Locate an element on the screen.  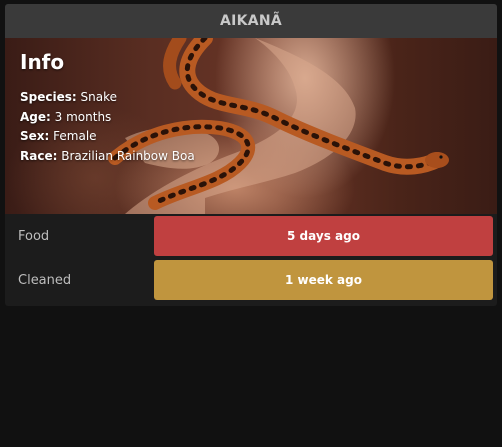
sex-value: Female is located at coordinates (75, 136).